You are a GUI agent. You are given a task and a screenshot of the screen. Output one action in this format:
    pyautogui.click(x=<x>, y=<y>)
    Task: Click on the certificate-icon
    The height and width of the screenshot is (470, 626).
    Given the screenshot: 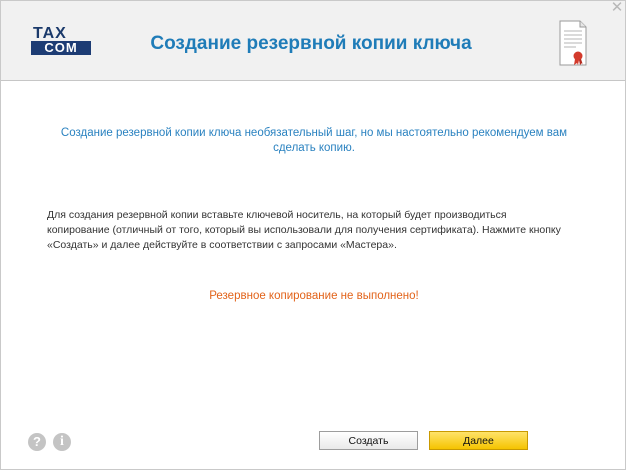 What is the action you would take?
    pyautogui.click(x=573, y=43)
    